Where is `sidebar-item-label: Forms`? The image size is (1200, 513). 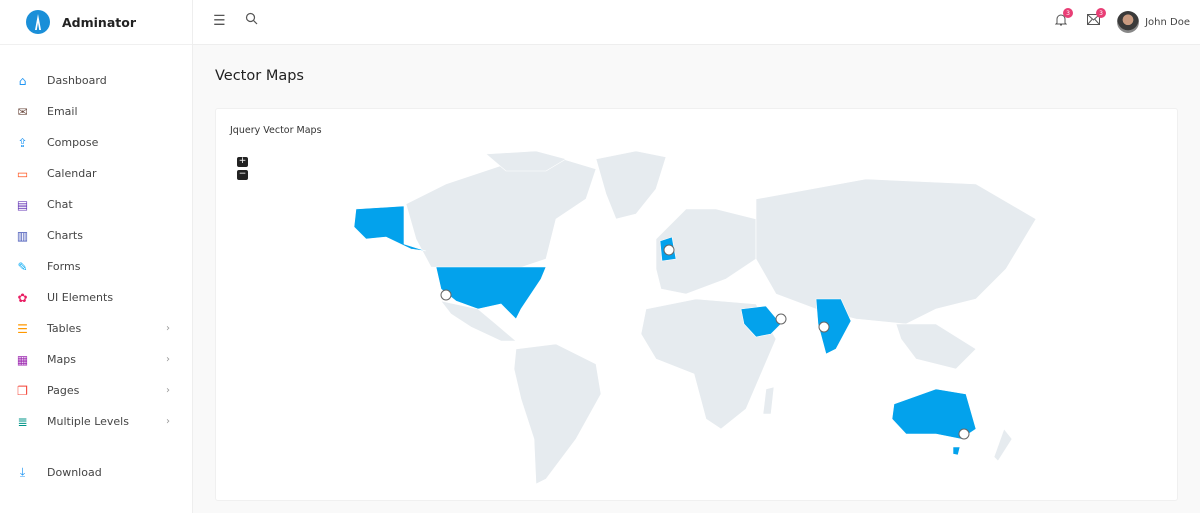 sidebar-item-label: Forms is located at coordinates (64, 266).